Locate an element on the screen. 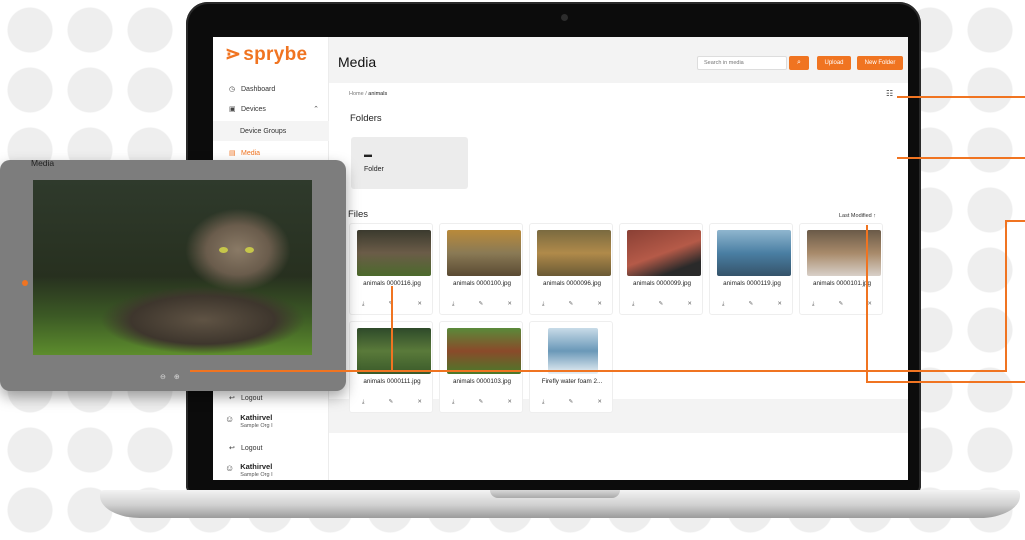 This screenshot has height=540, width=1025. search-input is located at coordinates (742, 63).